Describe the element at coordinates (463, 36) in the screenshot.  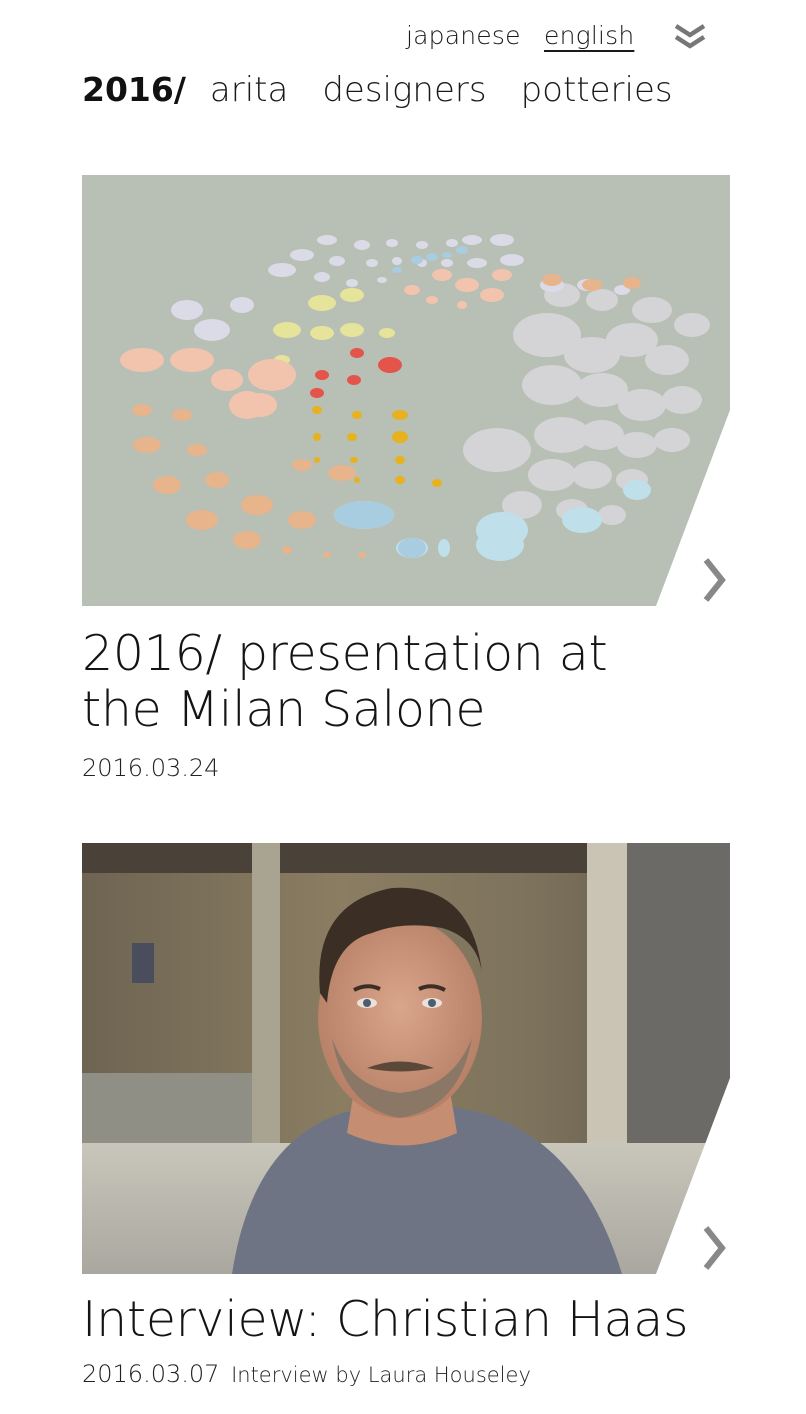
I see `lang-japanese-link: japanese` at that location.